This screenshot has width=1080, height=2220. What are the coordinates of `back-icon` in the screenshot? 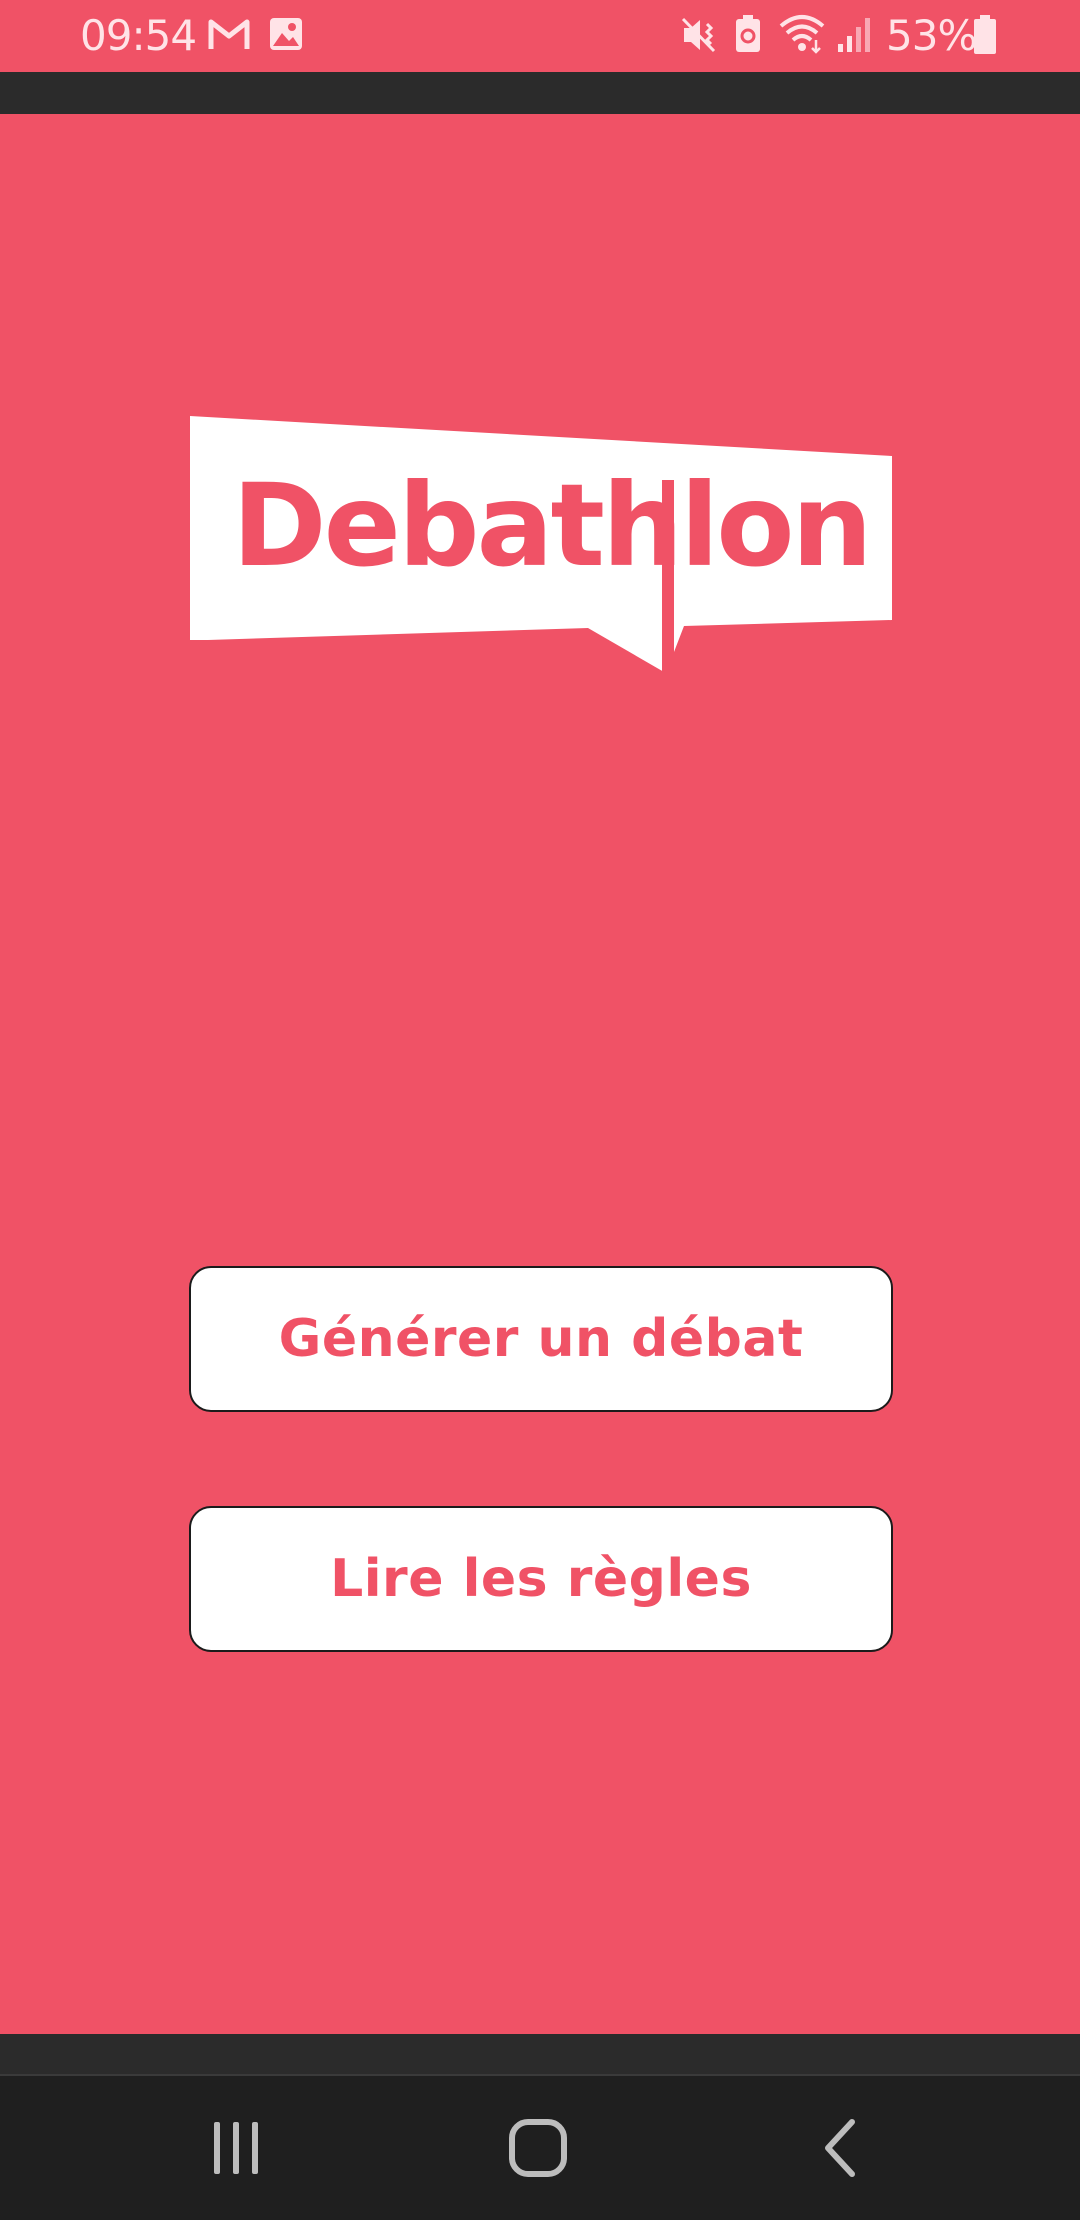 It's located at (840, 2148).